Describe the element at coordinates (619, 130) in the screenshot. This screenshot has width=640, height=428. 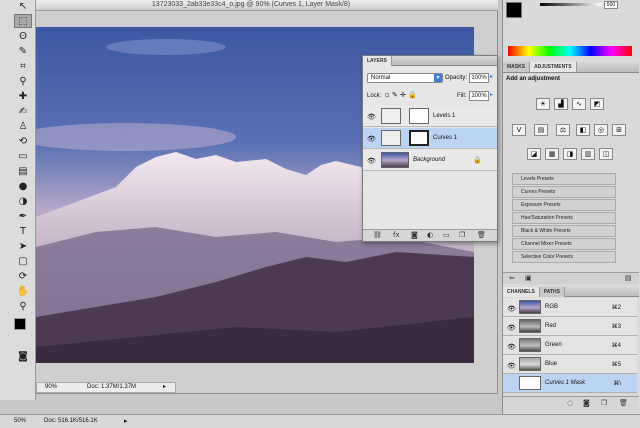
I see `channel-mixer-icon: ⊞` at that location.